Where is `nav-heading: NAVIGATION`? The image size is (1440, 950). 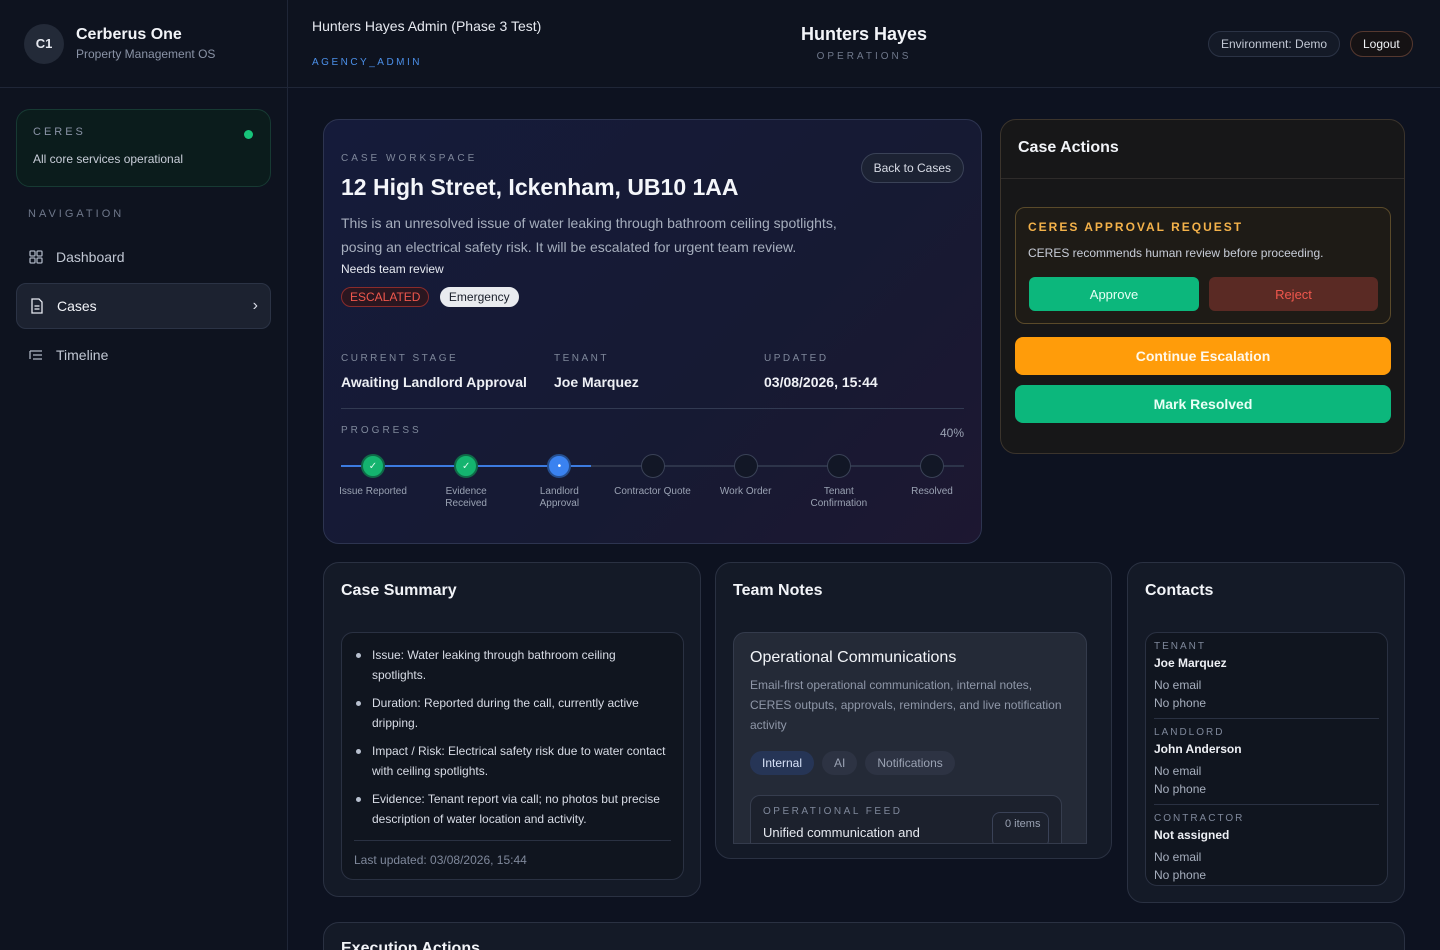 nav-heading: NAVIGATION is located at coordinates (76, 214).